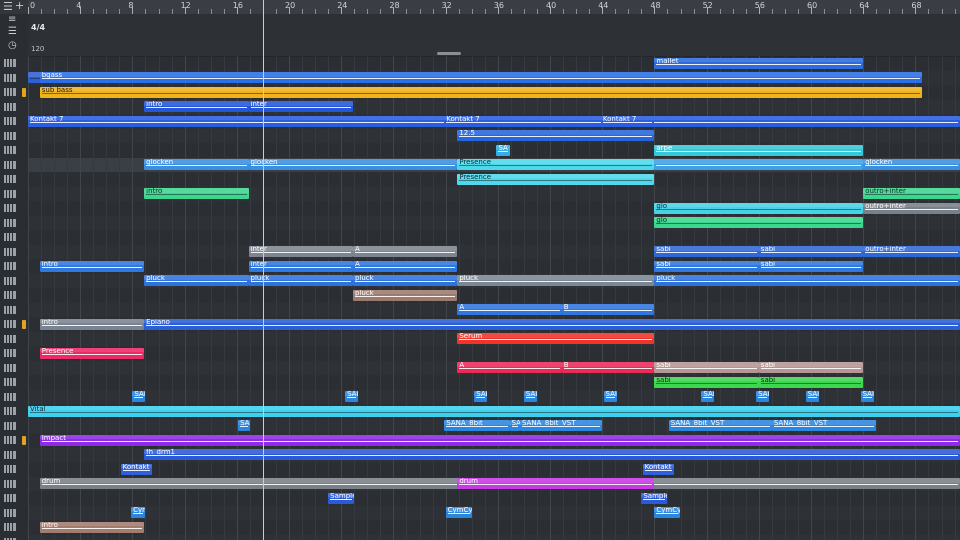  What do you see at coordinates (759, 63) in the screenshot?
I see `clip-mallet: mallet` at bounding box center [759, 63].